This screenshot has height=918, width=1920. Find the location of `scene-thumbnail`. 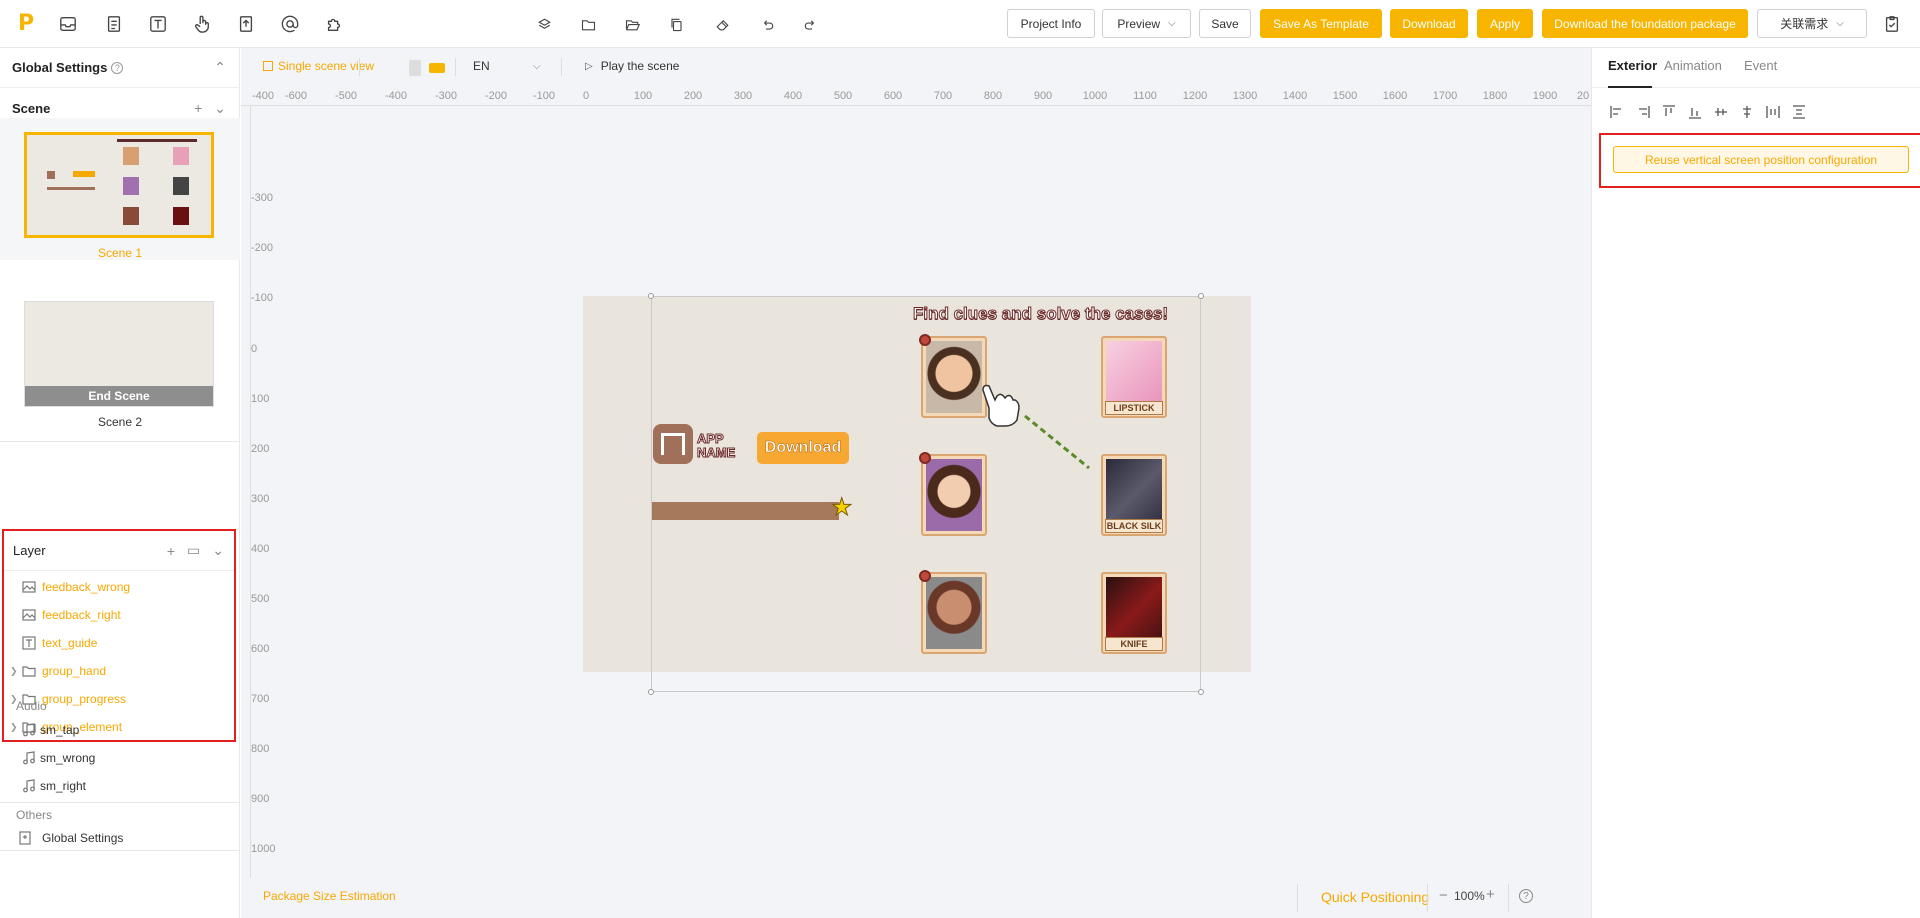

scene-thumbnail is located at coordinates (119, 185).